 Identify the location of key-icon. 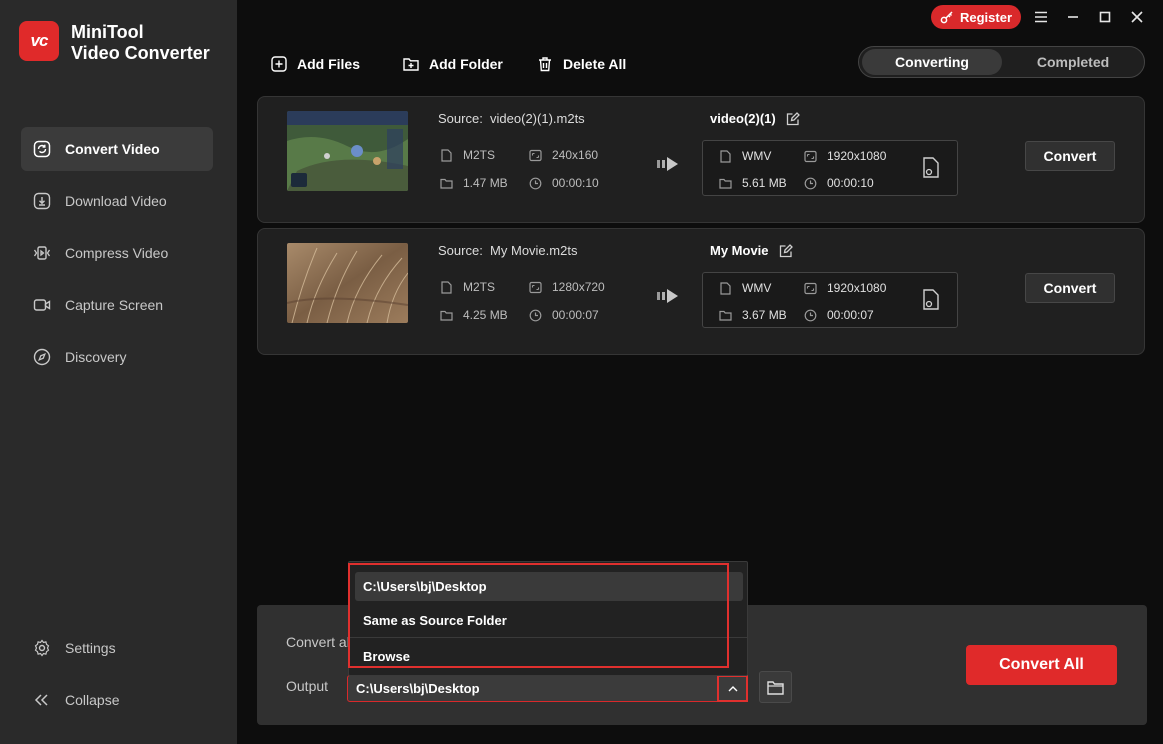
(946, 17).